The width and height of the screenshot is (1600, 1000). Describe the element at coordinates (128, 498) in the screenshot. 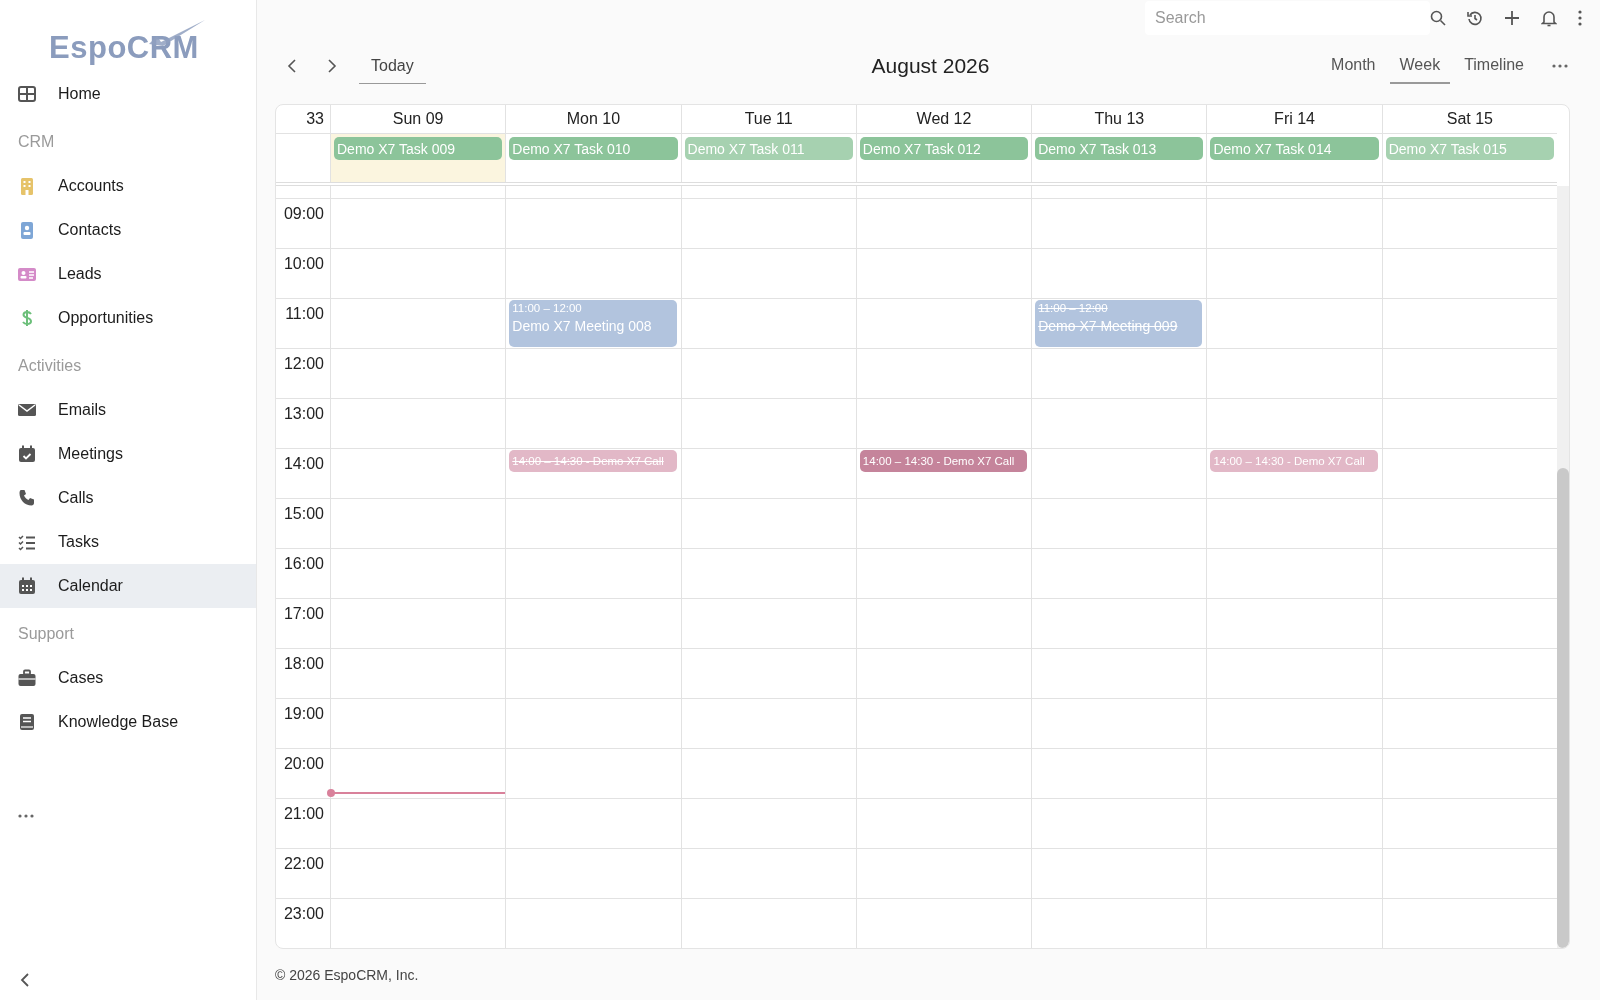

I see `sidebar-item: Calls` at that location.